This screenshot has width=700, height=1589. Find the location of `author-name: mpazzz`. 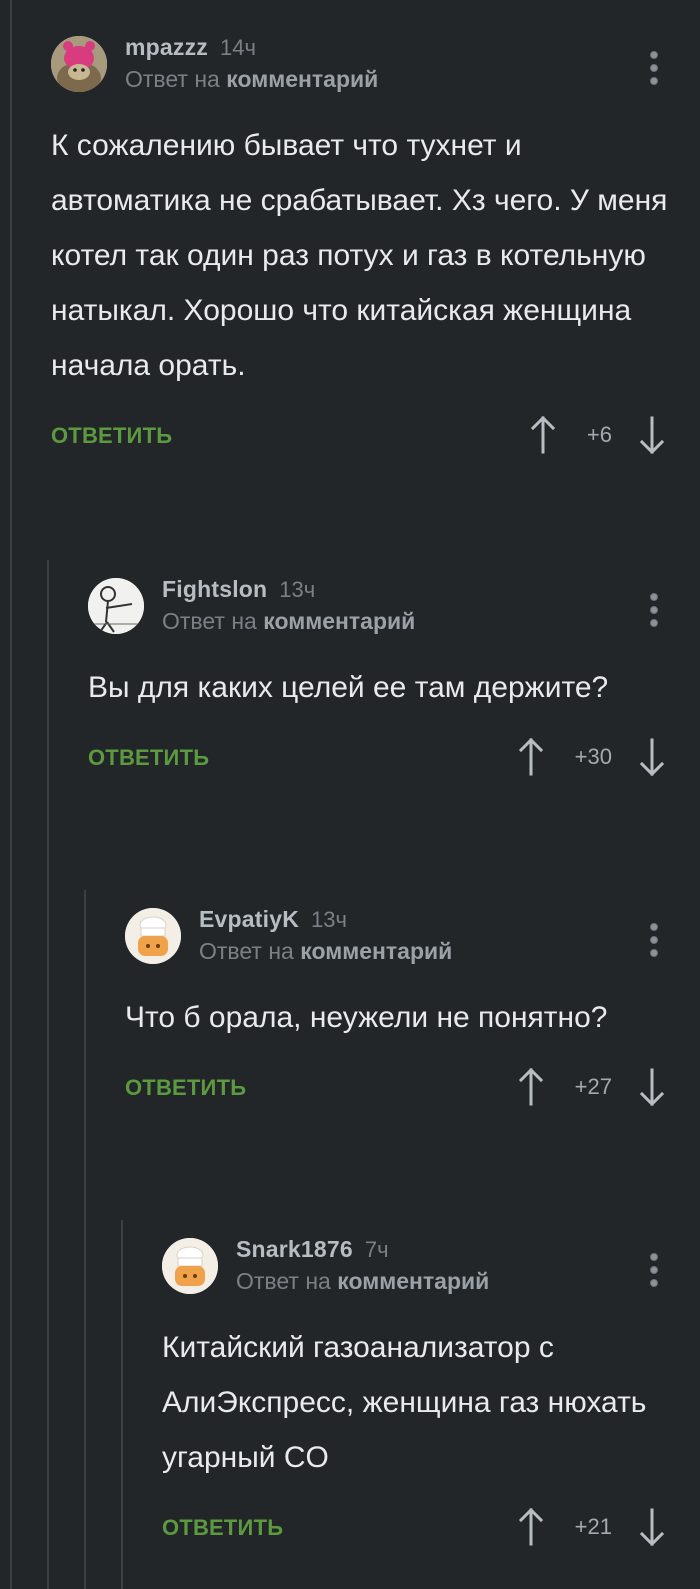

author-name: mpazzz is located at coordinates (166, 47).